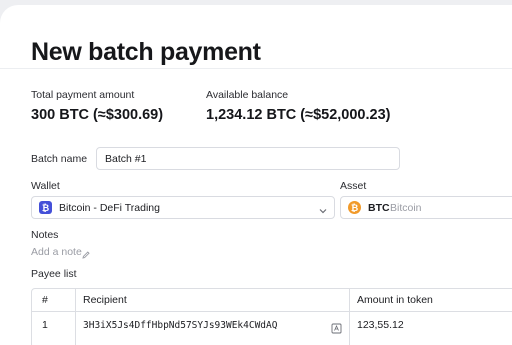 Image resolution: width=512 pixels, height=345 pixels. What do you see at coordinates (45, 325) in the screenshot?
I see `row-index: 1` at bounding box center [45, 325].